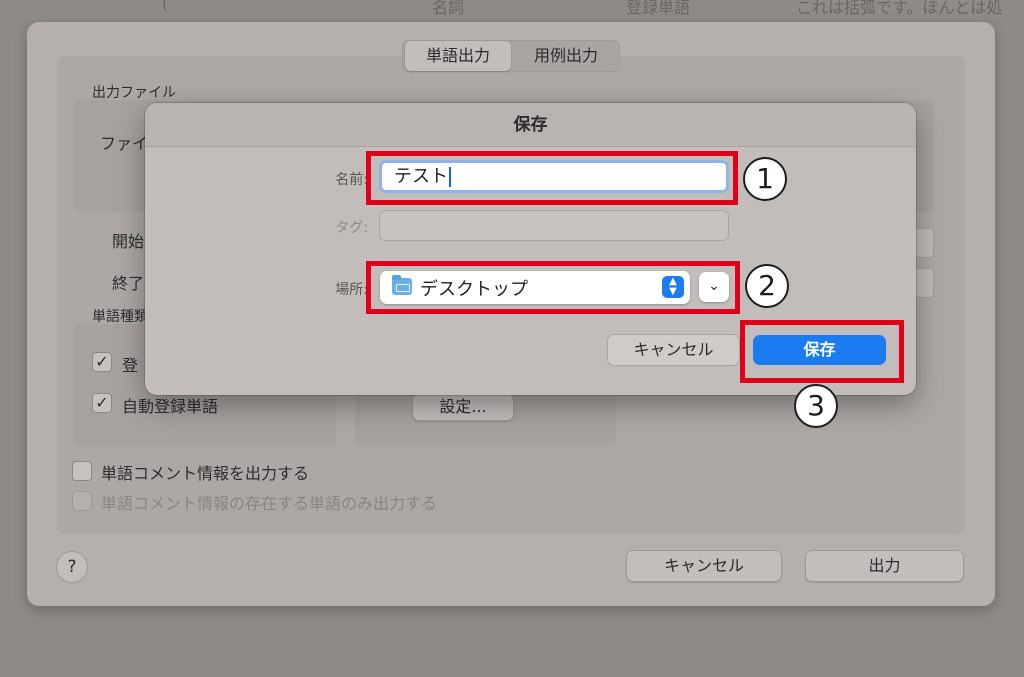 This screenshot has width=1024, height=677. I want to click on word-type-label: 単語種類, so click(120, 317).